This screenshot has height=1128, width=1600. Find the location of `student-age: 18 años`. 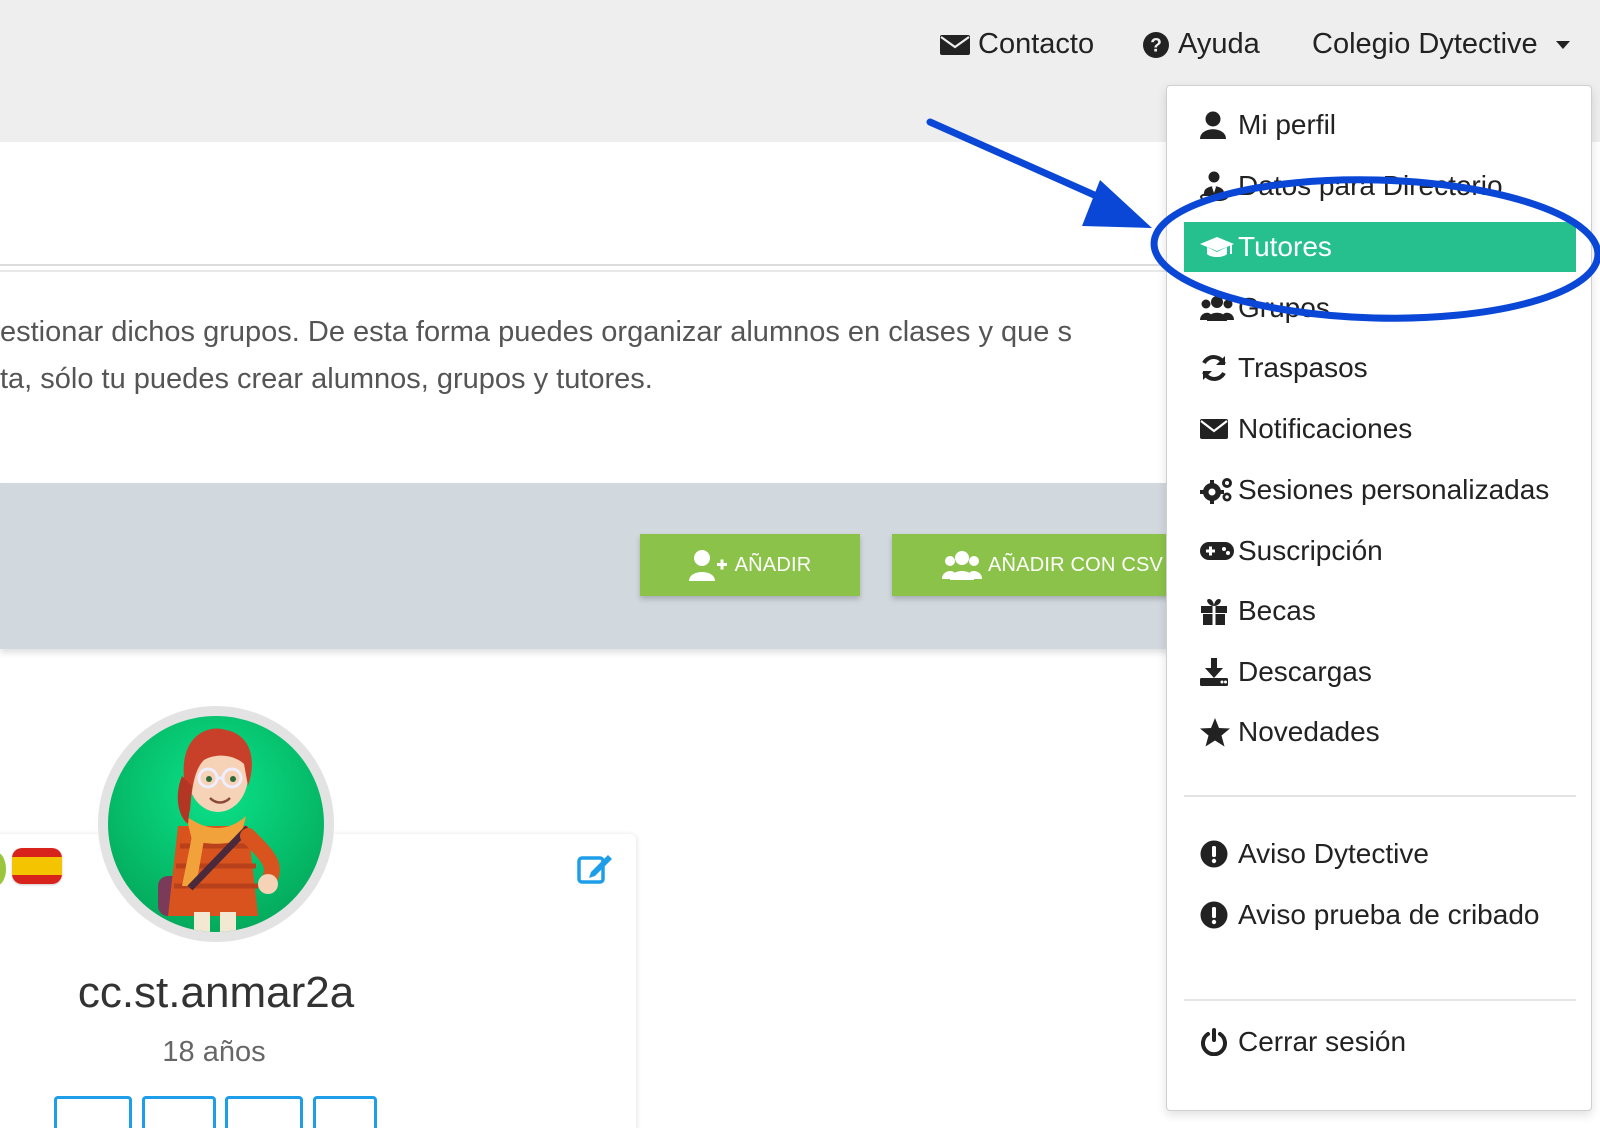

student-age: 18 años is located at coordinates (214, 1052).